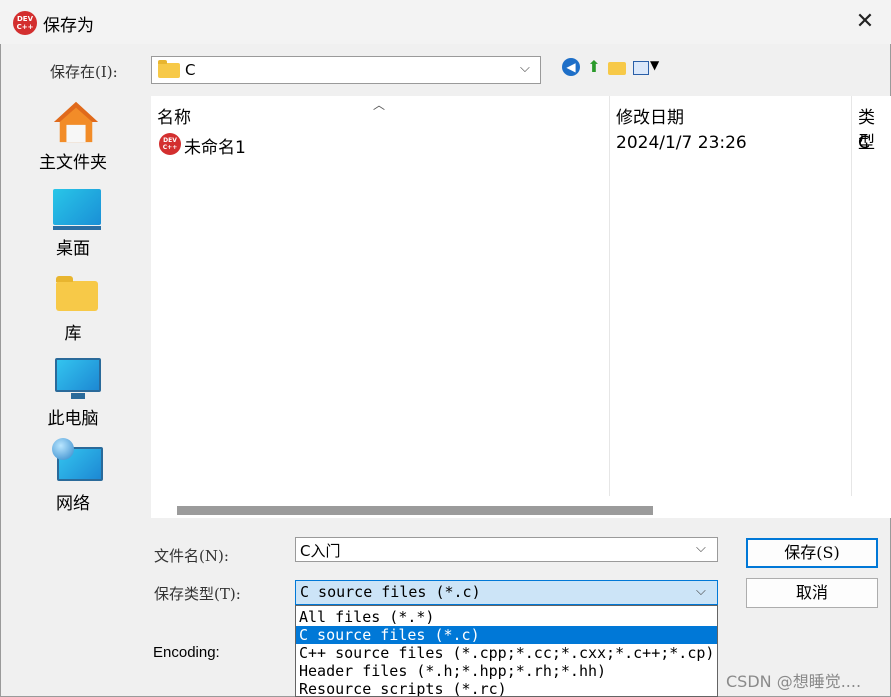 The image size is (891, 697). I want to click on filetype-option: All files (*.*), so click(506, 617).